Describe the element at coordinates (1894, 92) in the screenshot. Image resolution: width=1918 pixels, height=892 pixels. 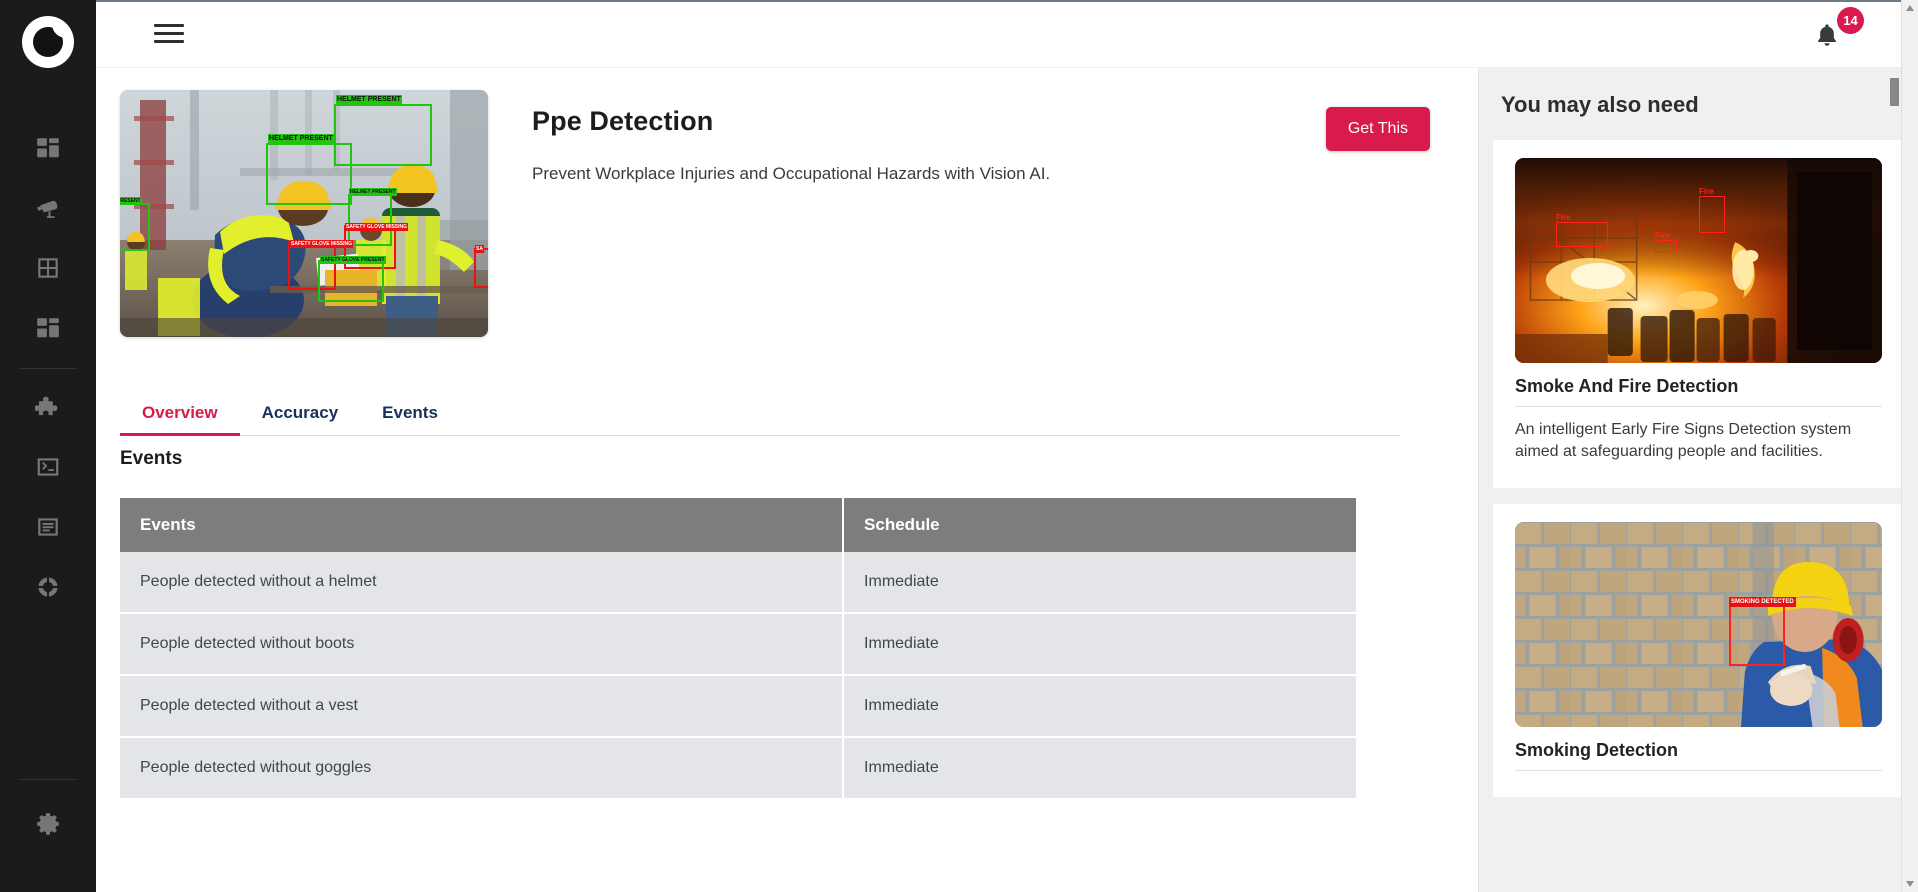
I see `inner-scrollbar-thumb` at that location.